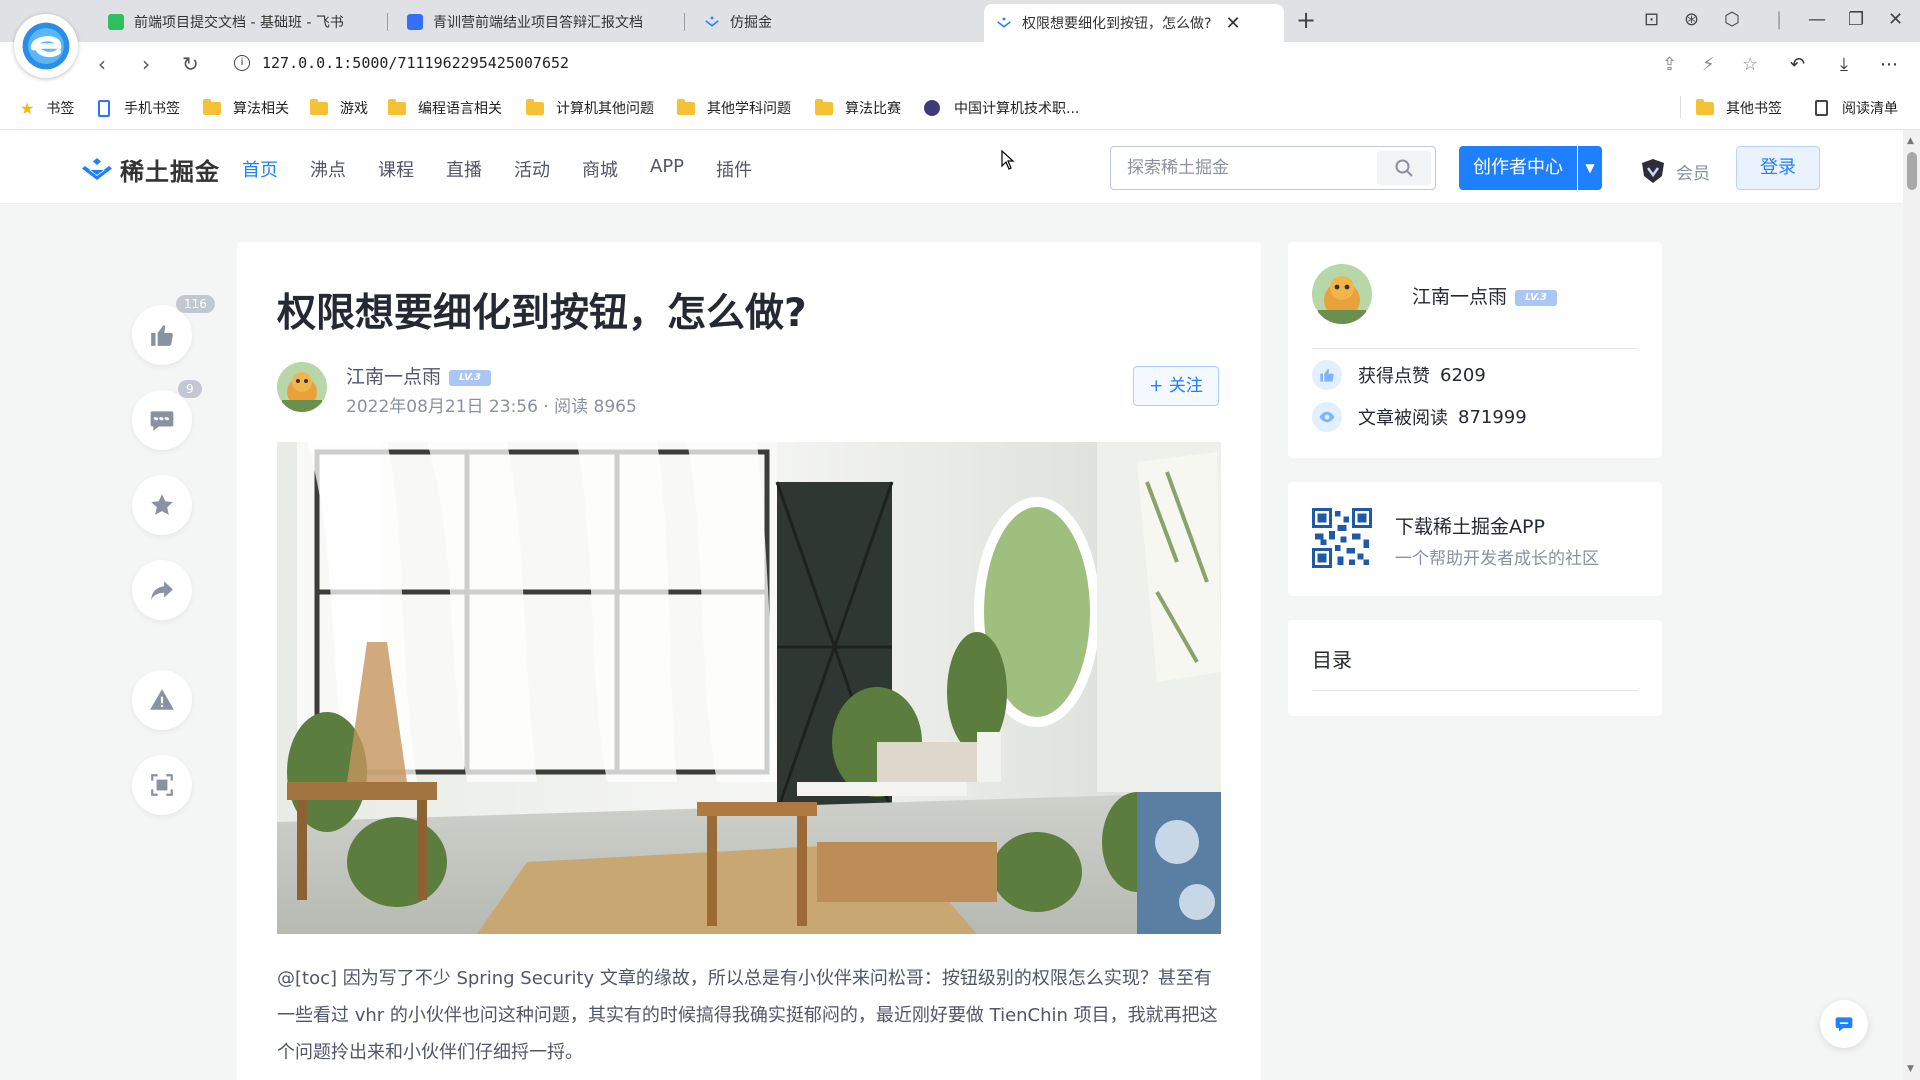 This screenshot has height=1080, width=1920. I want to click on app-card-subtitle: 一个帮助开发者成长的社区, so click(1497, 559).